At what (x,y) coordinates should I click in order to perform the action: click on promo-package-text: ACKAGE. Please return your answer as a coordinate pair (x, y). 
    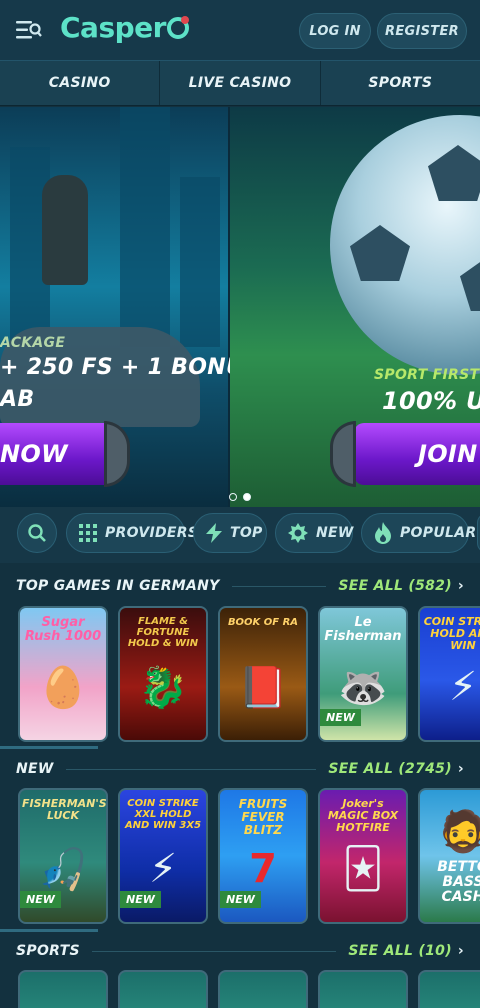
    Looking at the image, I should click on (33, 343).